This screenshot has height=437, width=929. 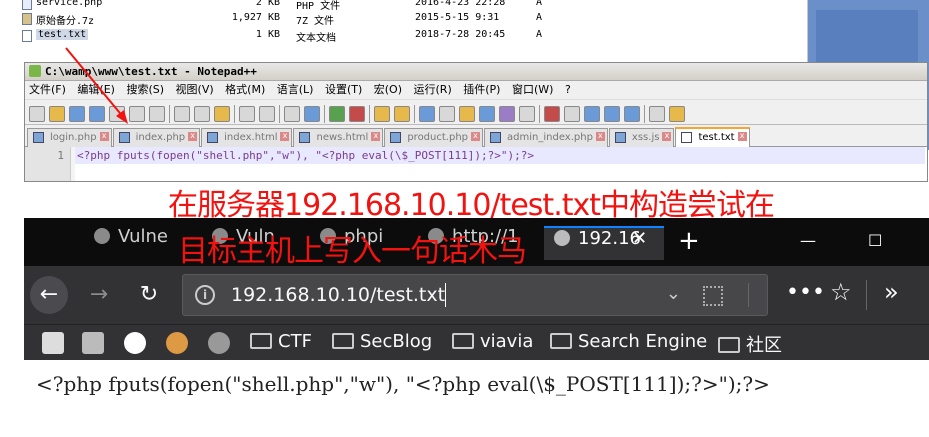 What do you see at coordinates (135, 343) in the screenshot?
I see `bookmark-skull-icon` at bounding box center [135, 343].